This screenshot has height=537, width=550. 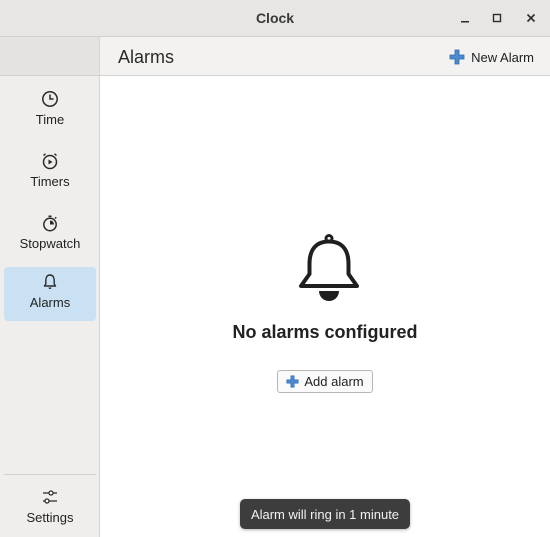 What do you see at coordinates (50, 223) in the screenshot?
I see `stopwatch-icon` at bounding box center [50, 223].